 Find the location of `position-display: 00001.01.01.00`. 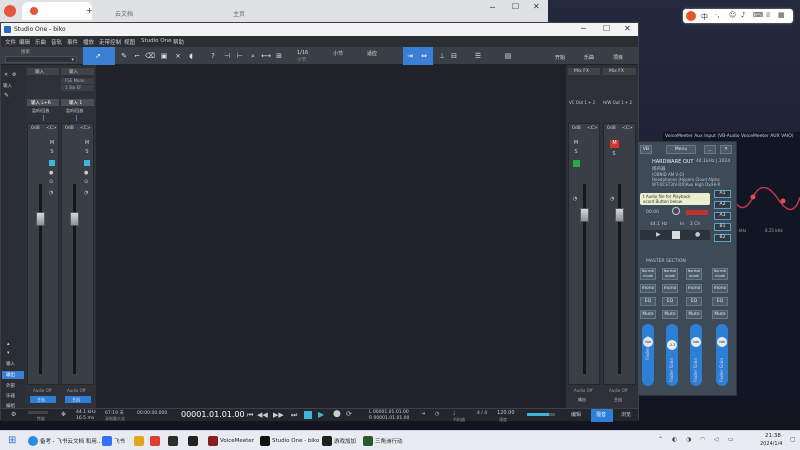

position-display: 00001.01.01.00 is located at coordinates (213, 414).